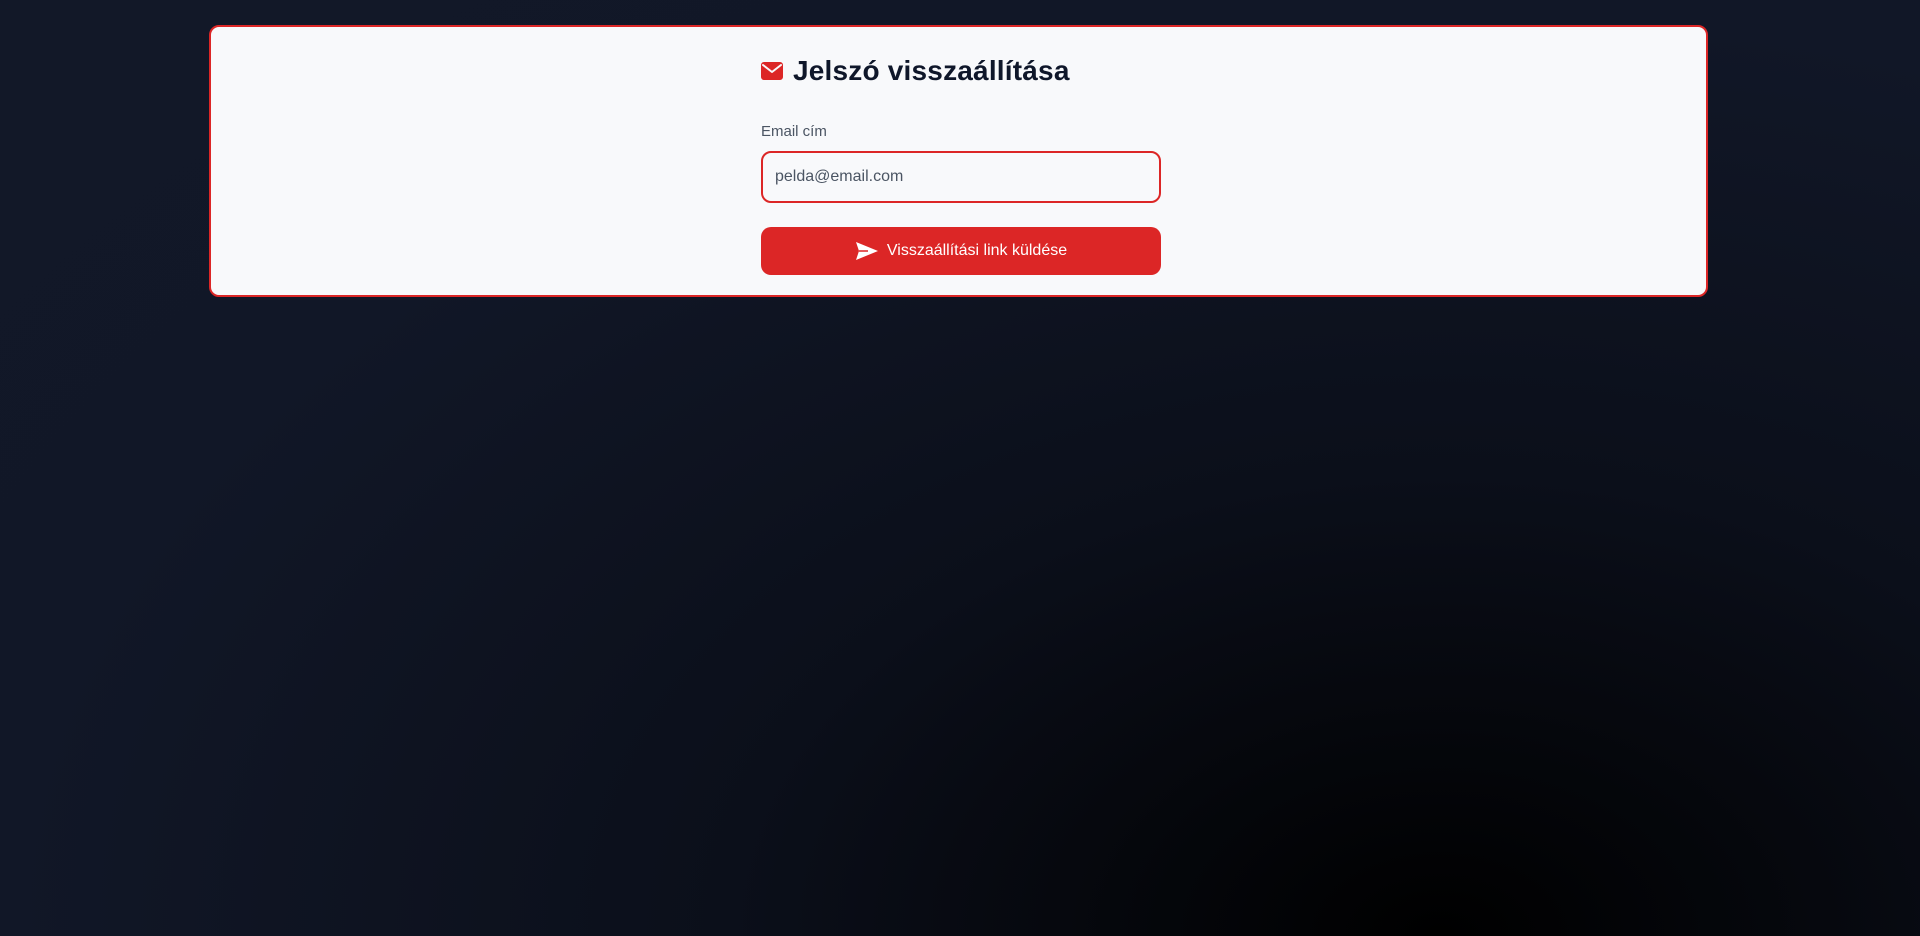 The height and width of the screenshot is (936, 1920). Describe the element at coordinates (961, 177) in the screenshot. I see `email-field` at that location.